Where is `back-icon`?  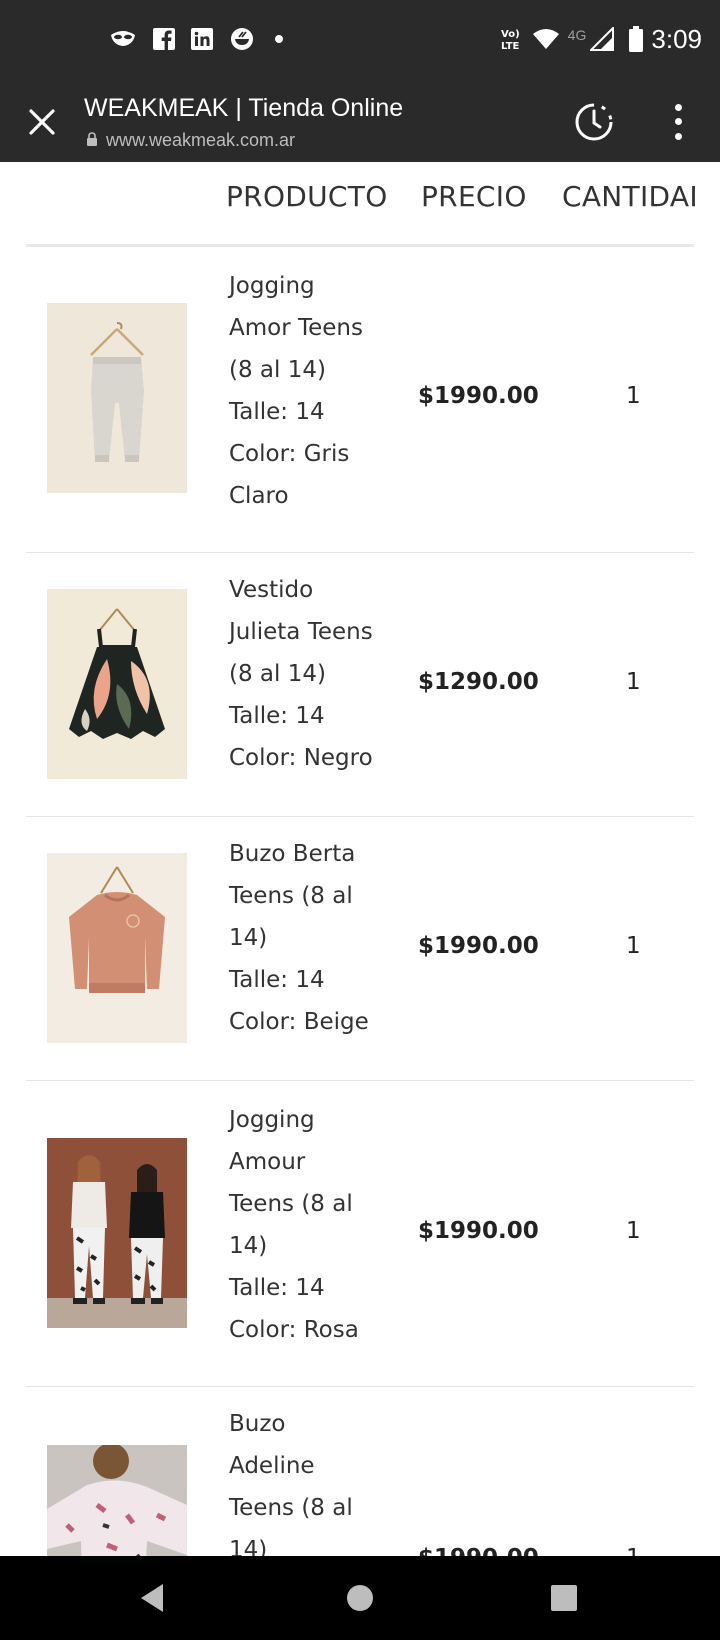
back-icon is located at coordinates (152, 1598).